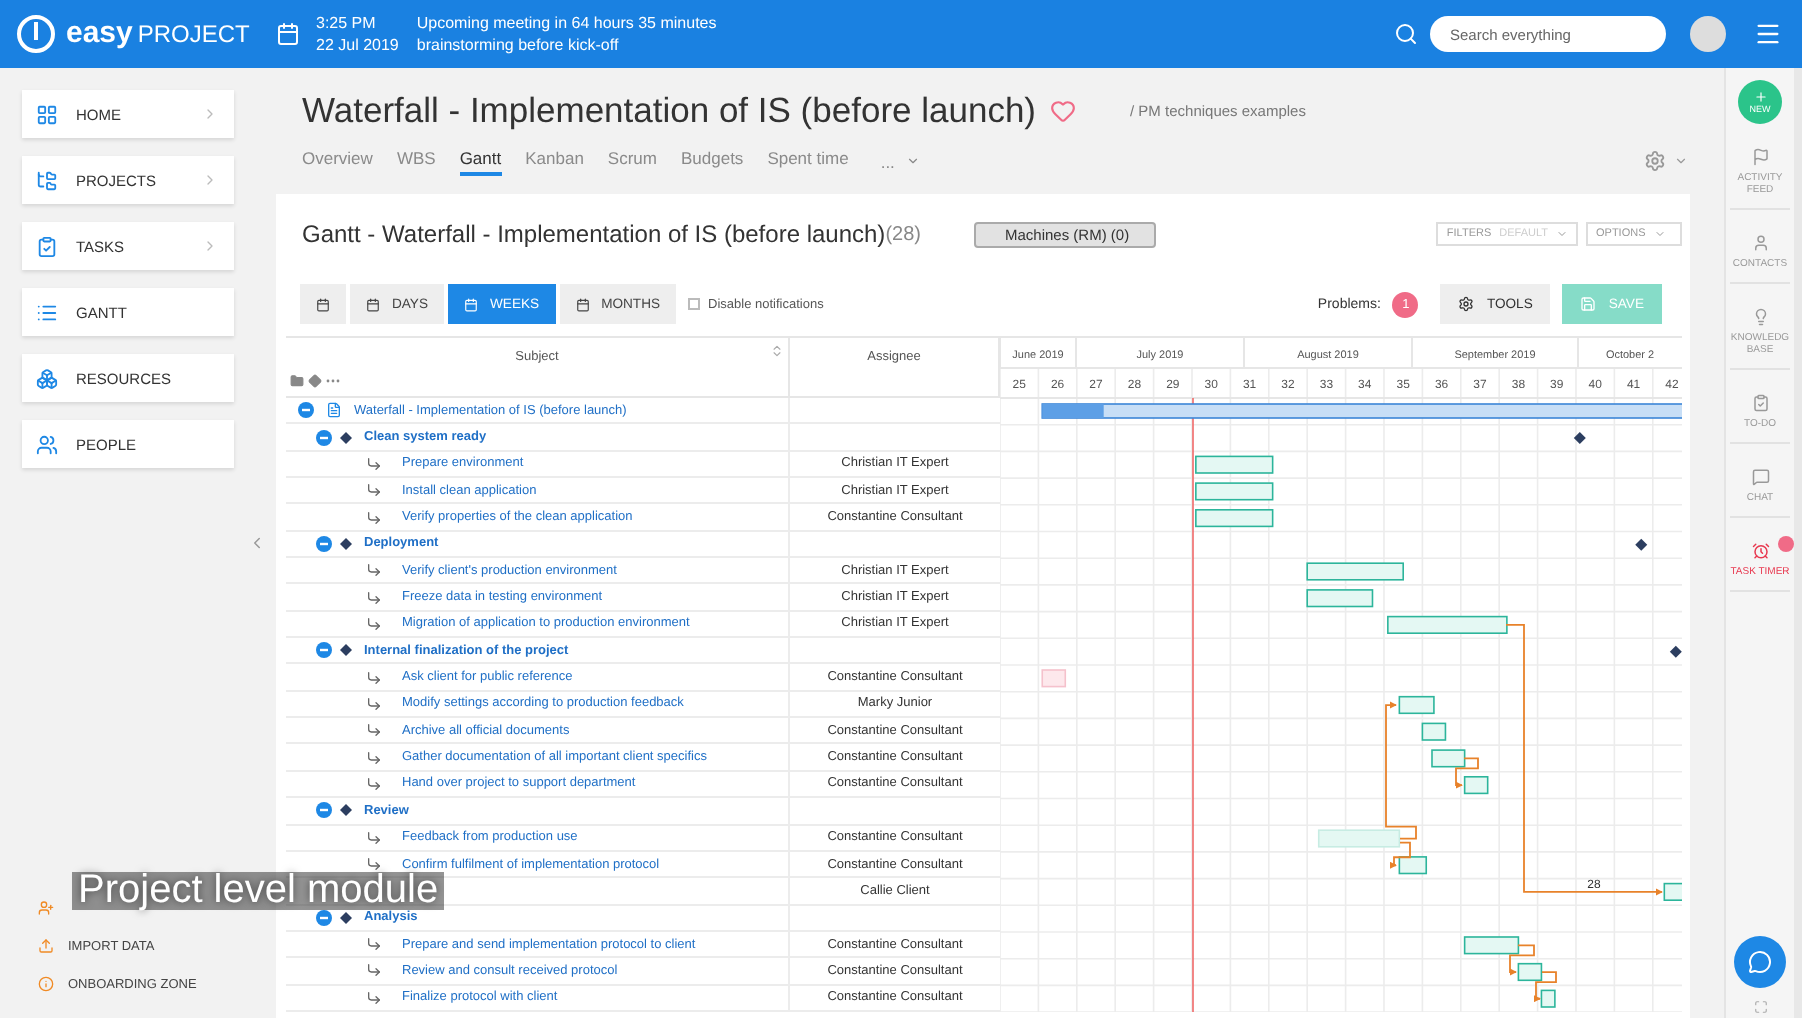  What do you see at coordinates (416, 161) in the screenshot?
I see `tab: WBS` at bounding box center [416, 161].